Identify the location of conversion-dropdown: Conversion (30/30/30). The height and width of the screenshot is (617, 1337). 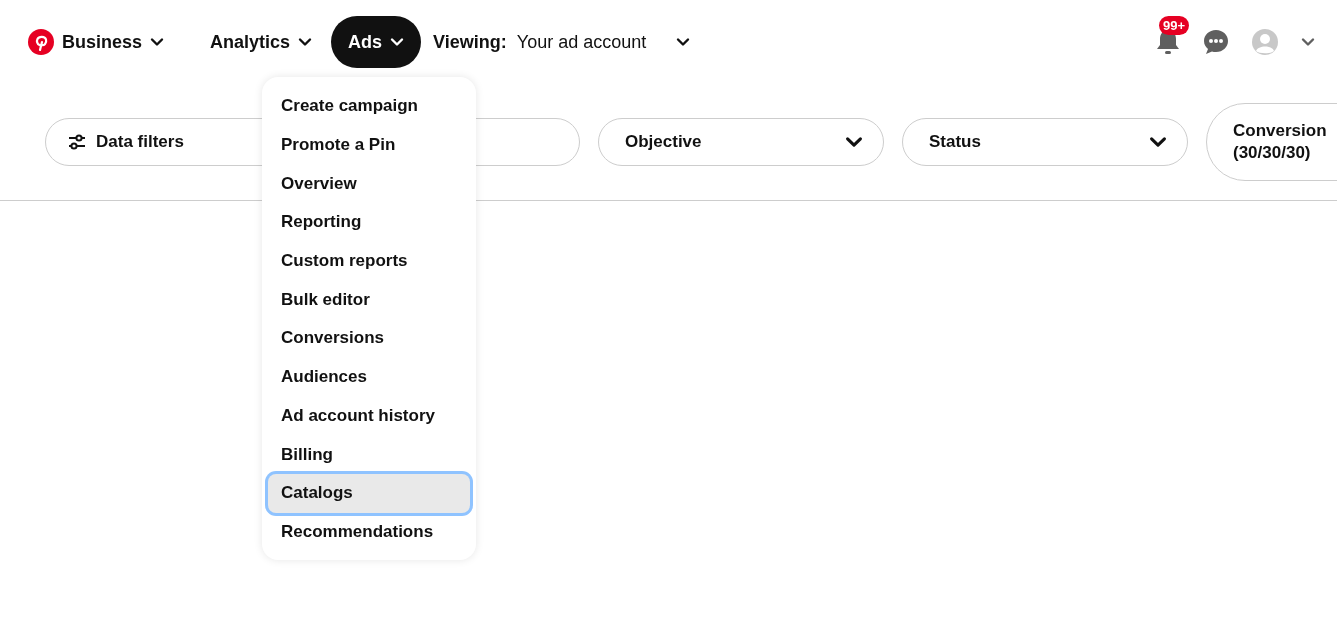
(1271, 142).